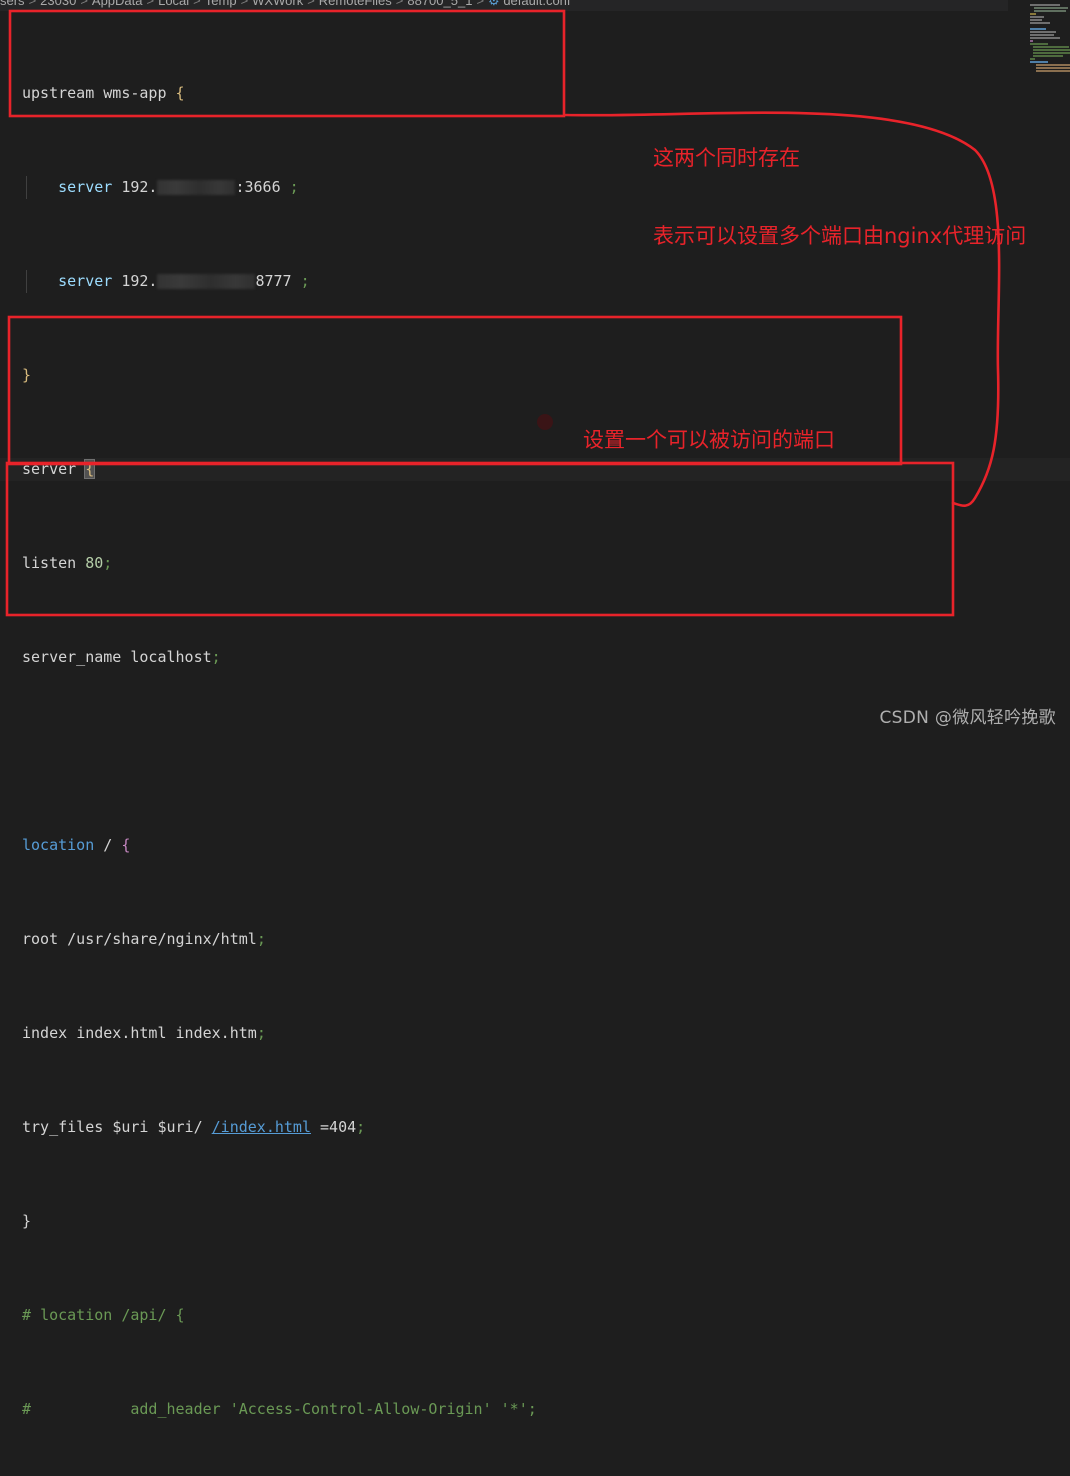  What do you see at coordinates (171, 656) in the screenshot?
I see `token-localhost: localhost` at bounding box center [171, 656].